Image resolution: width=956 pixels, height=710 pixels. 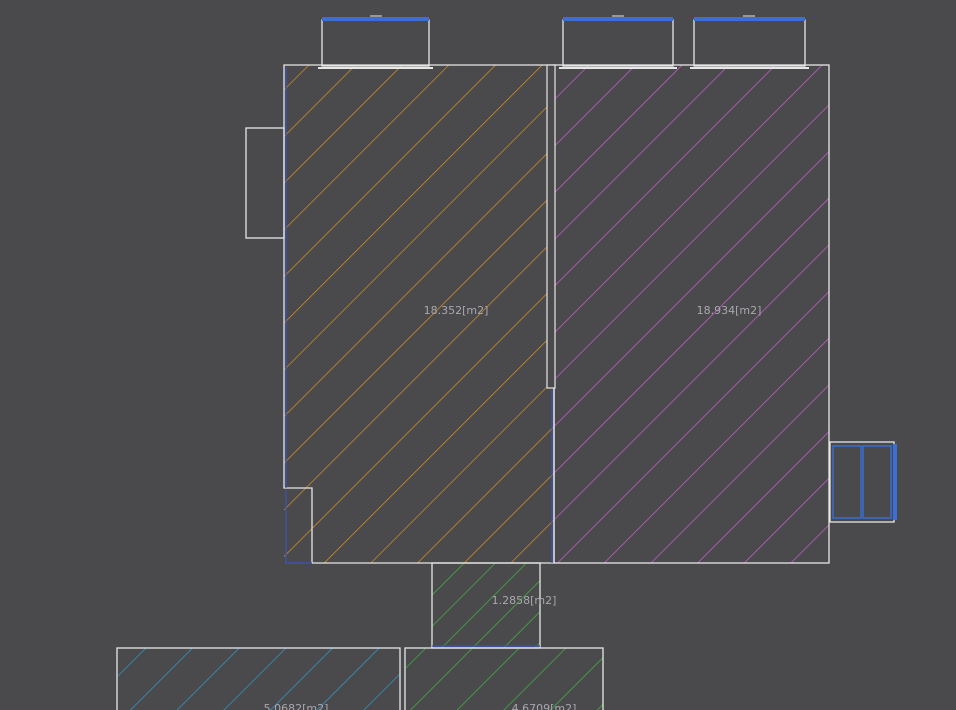 What do you see at coordinates (551, 226) in the screenshot?
I see `partition-wall` at bounding box center [551, 226].